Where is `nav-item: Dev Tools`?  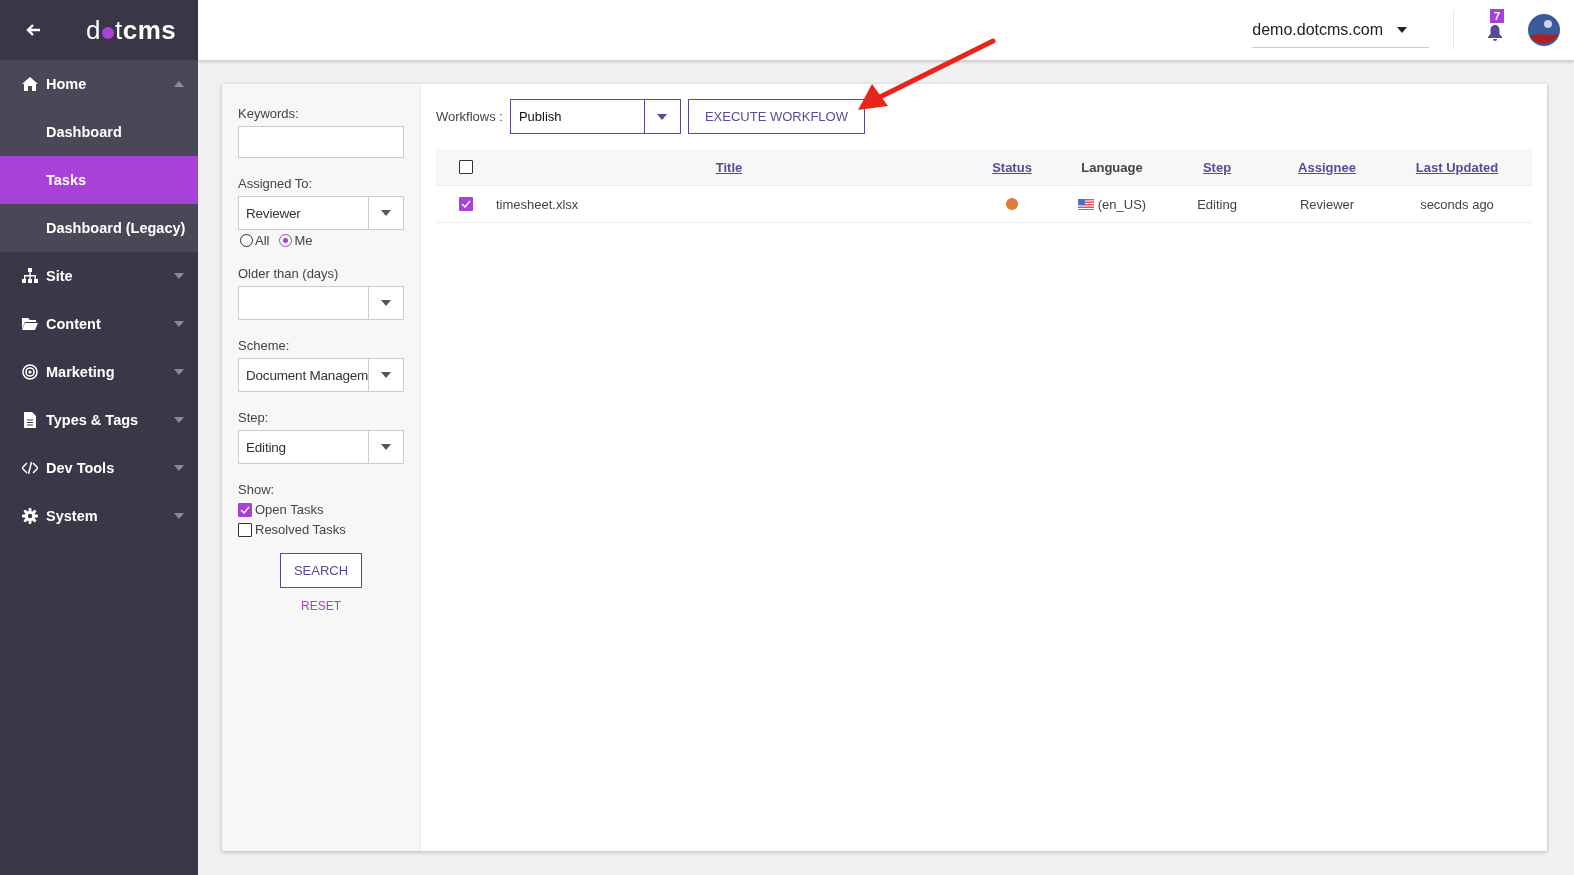 nav-item: Dev Tools is located at coordinates (99, 468).